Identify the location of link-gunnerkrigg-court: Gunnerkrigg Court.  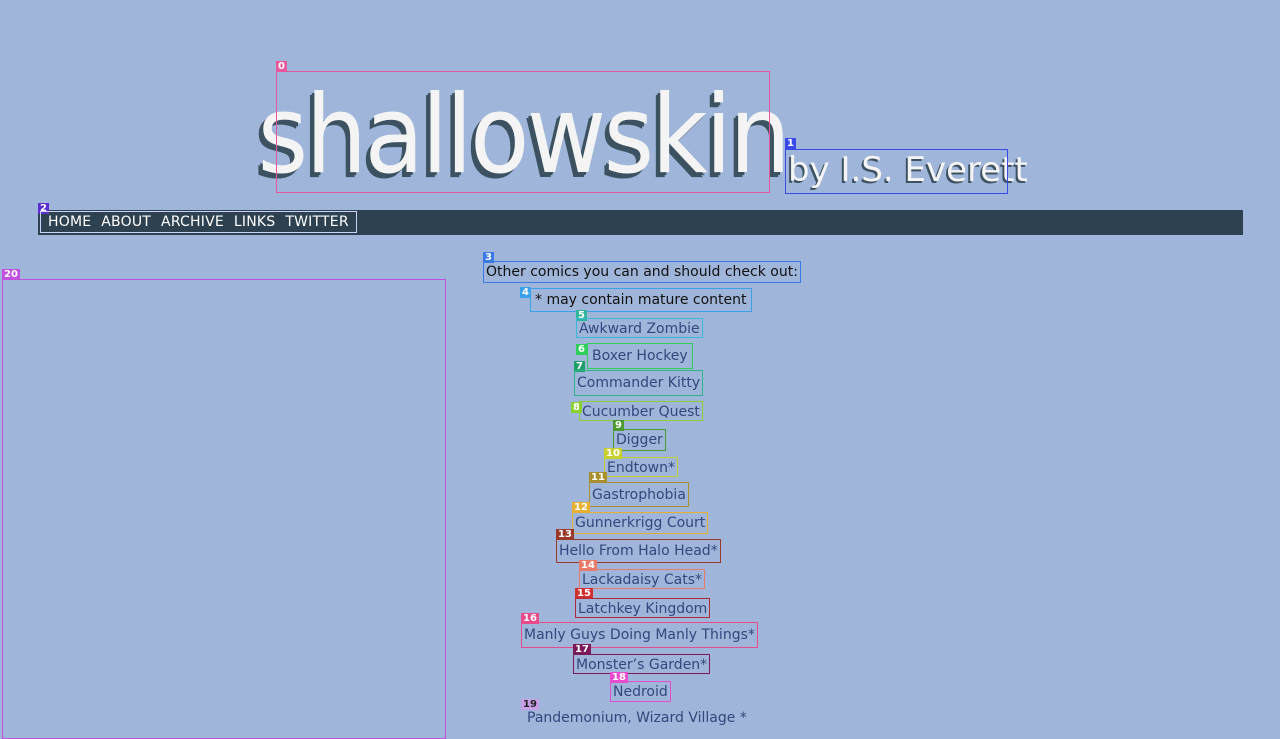
(640, 523).